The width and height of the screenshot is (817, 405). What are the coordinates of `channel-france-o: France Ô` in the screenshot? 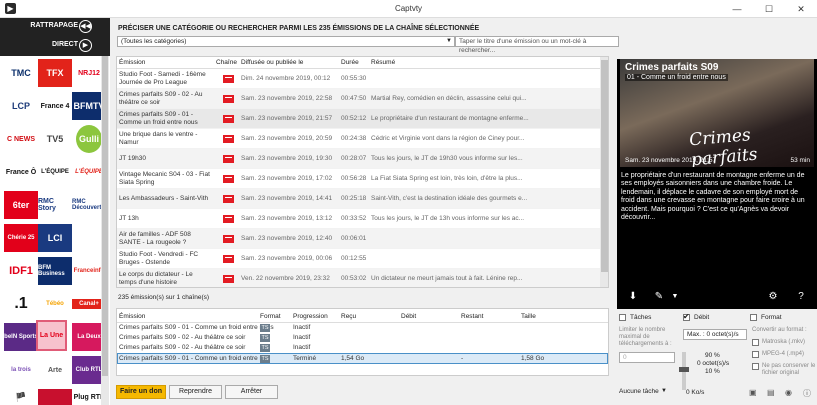 It's located at (21, 172).